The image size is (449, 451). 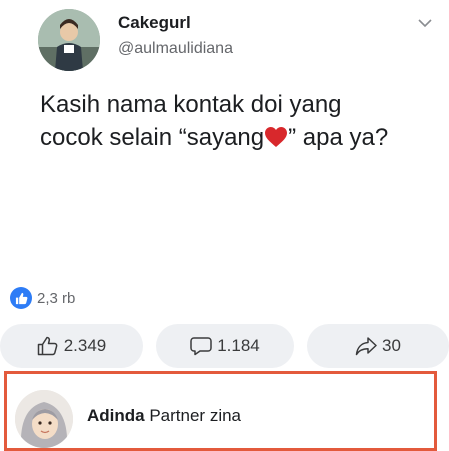 I want to click on comment-bubble-icon, so click(x=201, y=346).